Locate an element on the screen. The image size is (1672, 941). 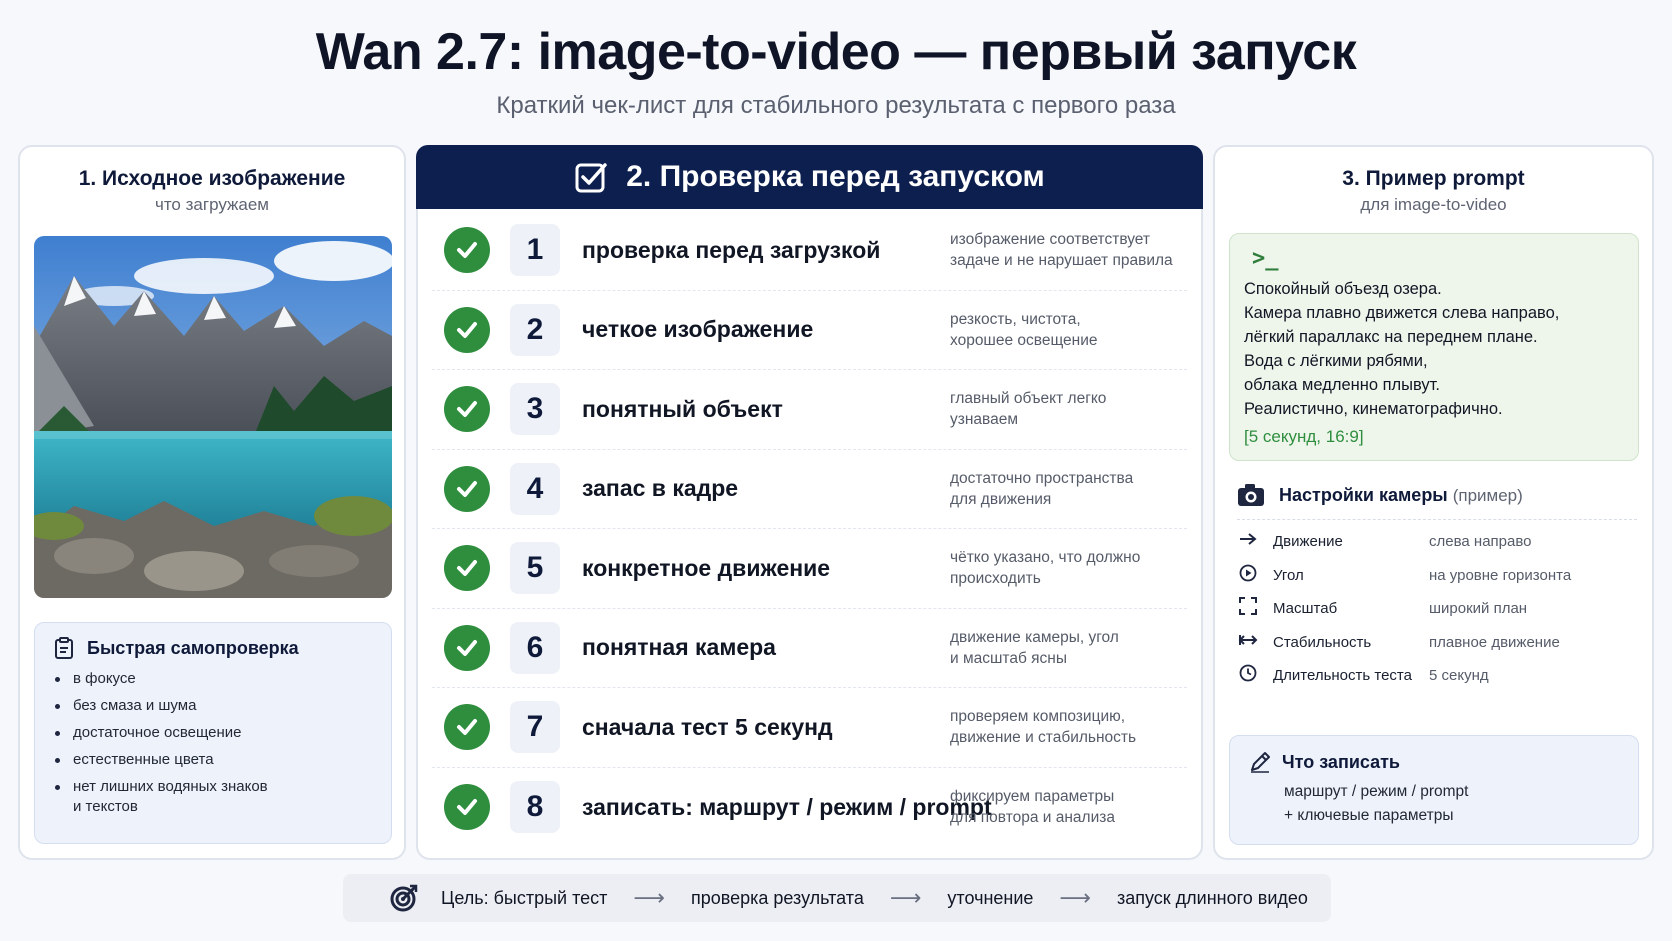
step-label: записать: маршрут / режим / prompt is located at coordinates (787, 806).